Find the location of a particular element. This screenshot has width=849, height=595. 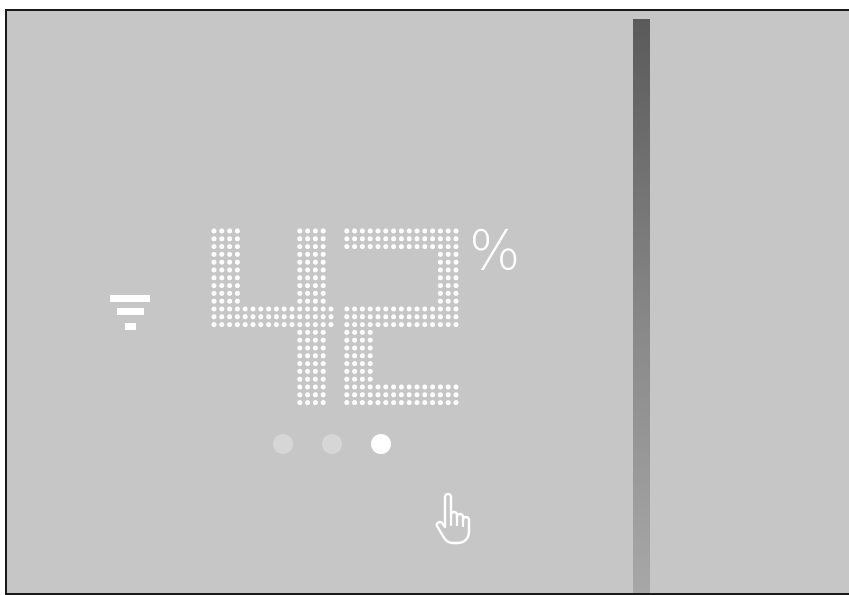

filter-icon is located at coordinates (130, 315).